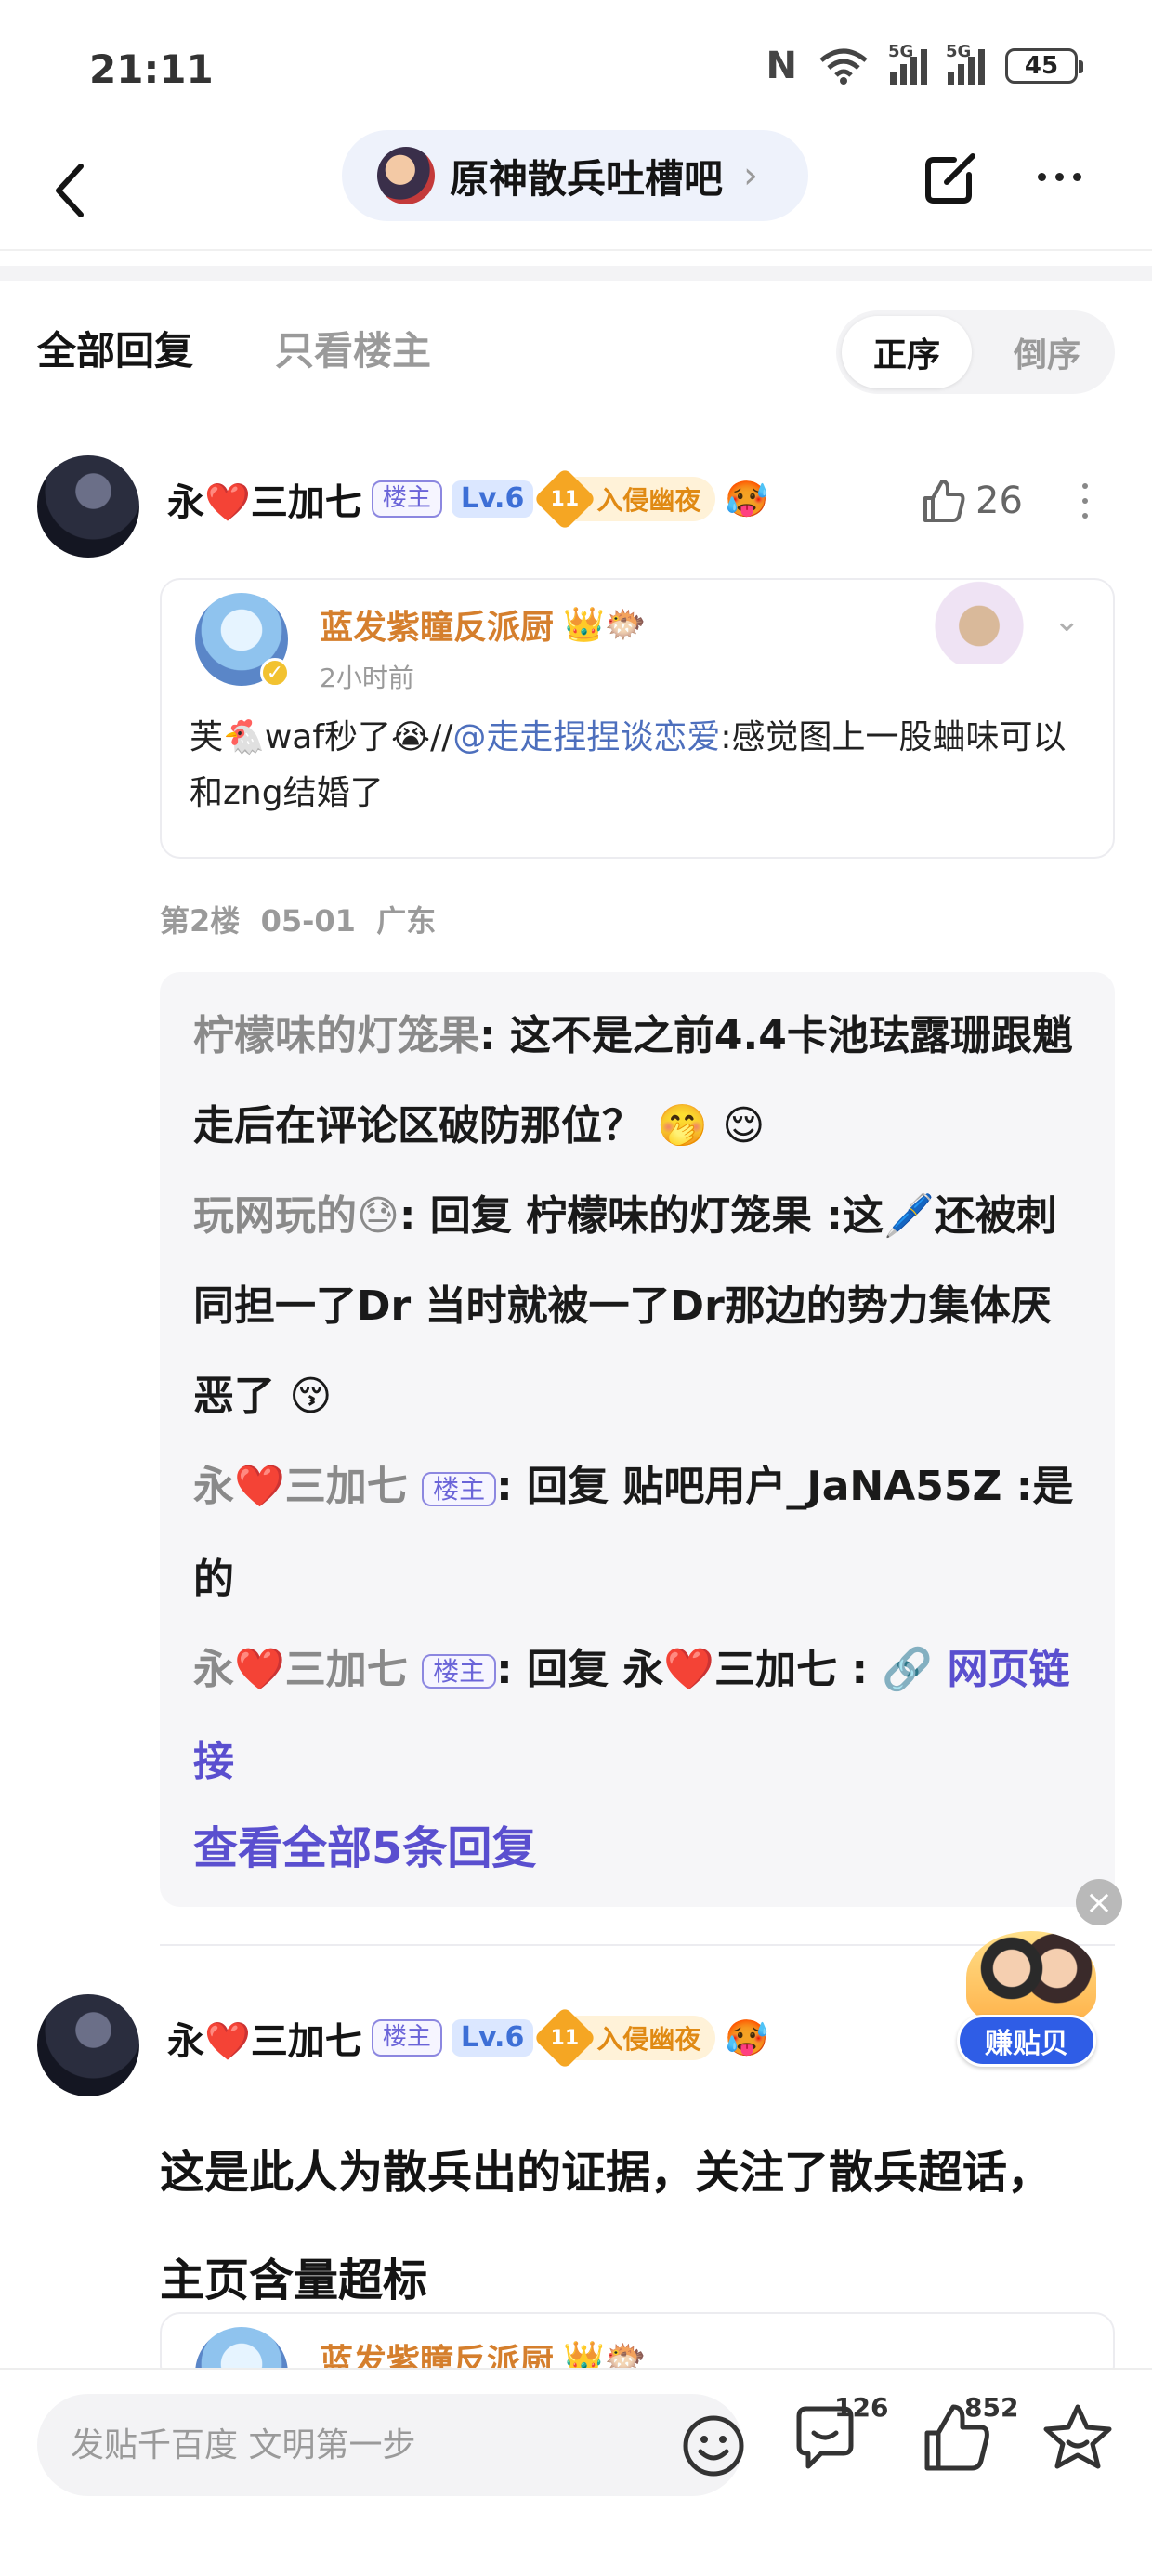 This screenshot has height=2576, width=1152. I want to click on earn-coins-label: 赚贴贝, so click(1026, 2041).